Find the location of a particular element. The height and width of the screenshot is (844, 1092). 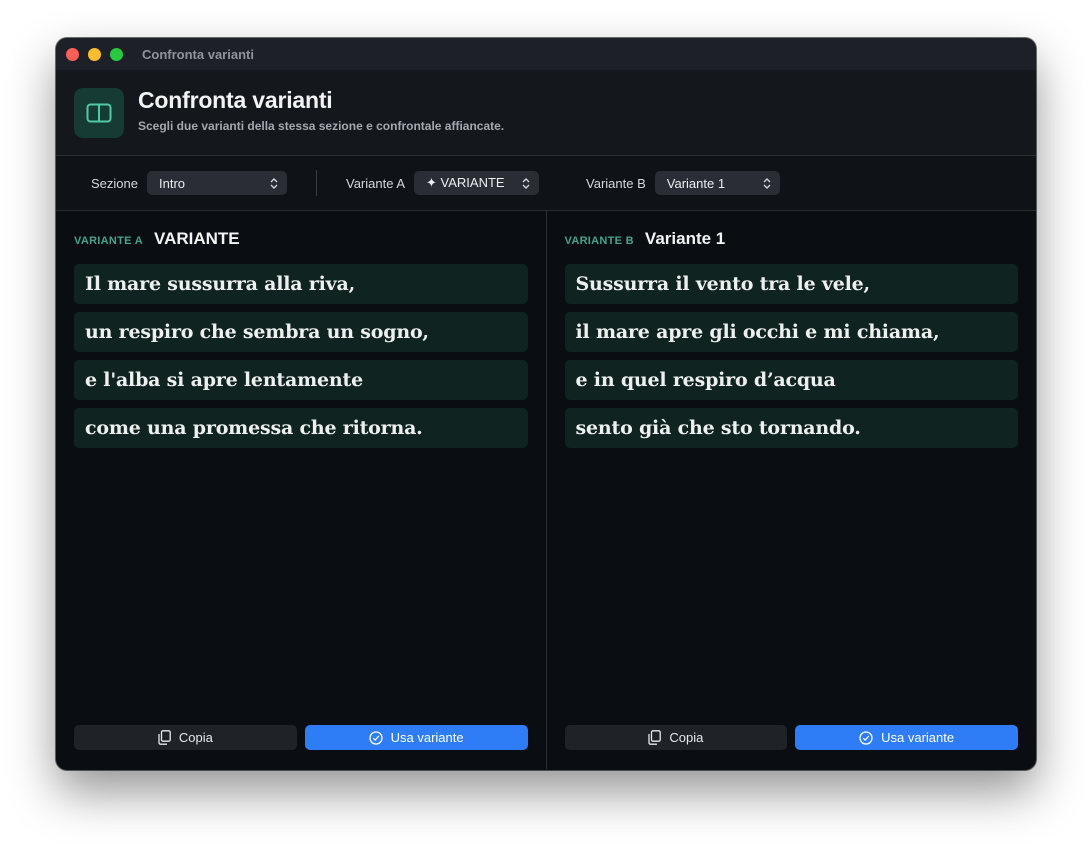

variant-b-select: Variante 1 is located at coordinates (717, 183).